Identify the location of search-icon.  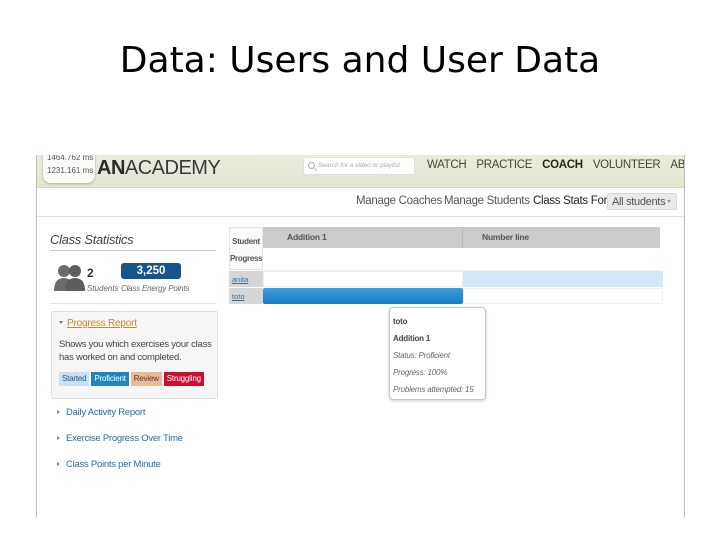
(311, 165).